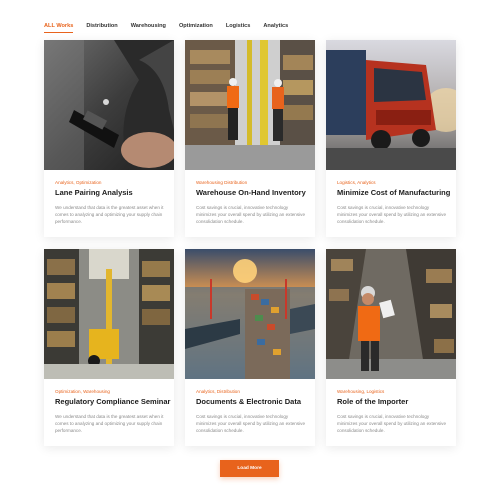 This screenshot has height=500, width=500. Describe the element at coordinates (101, 28) in the screenshot. I see `tab-distribution: Distribution` at that location.